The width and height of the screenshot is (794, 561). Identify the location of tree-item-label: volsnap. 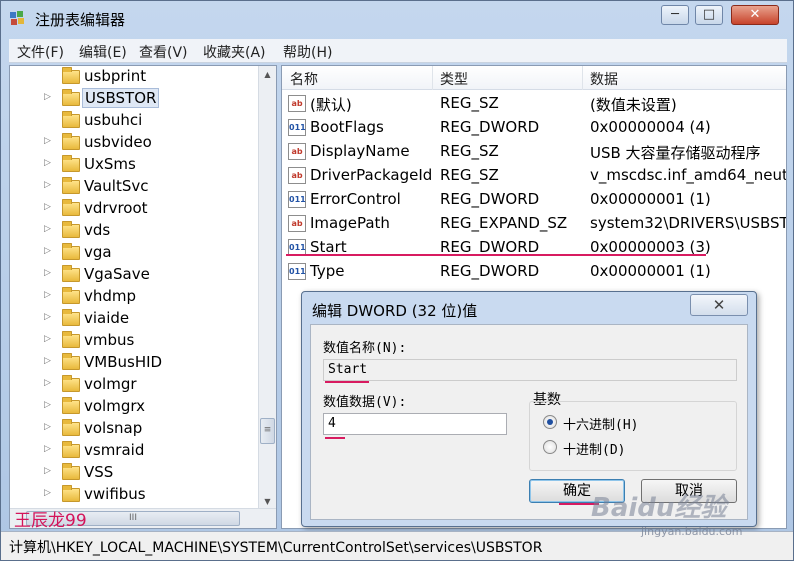
(113, 428).